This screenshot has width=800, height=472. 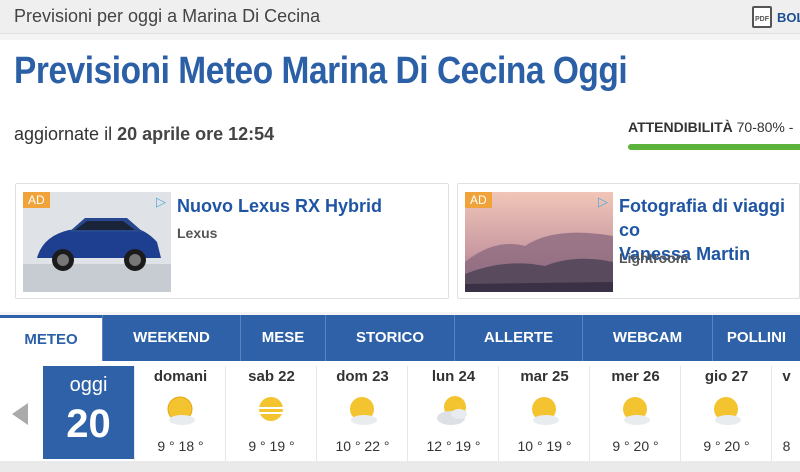 I want to click on tab-weekend: WEEKEND, so click(x=171, y=338).